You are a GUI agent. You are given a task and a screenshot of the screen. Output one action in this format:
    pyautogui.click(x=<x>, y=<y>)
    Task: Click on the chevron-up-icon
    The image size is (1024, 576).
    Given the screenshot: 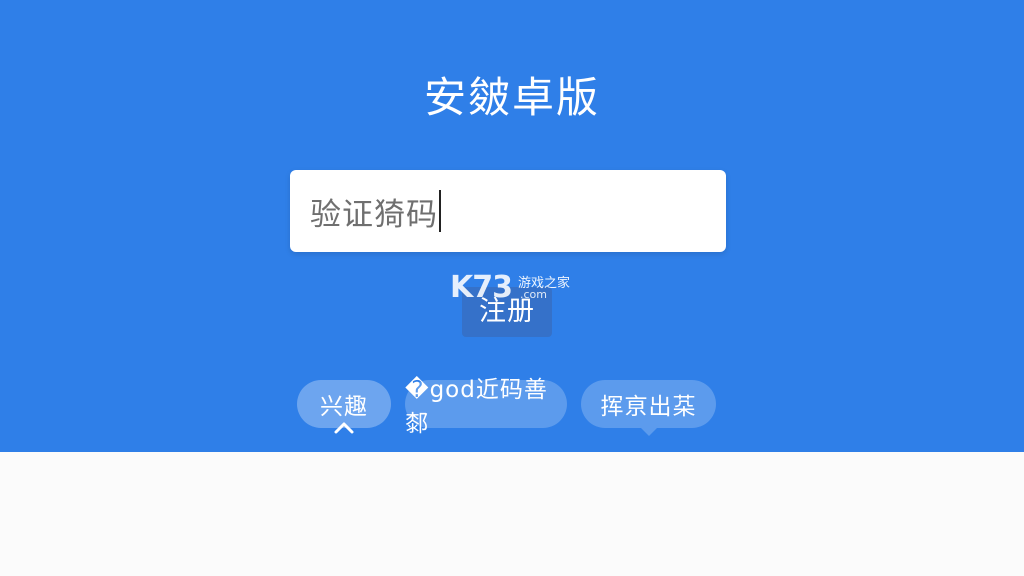 What is the action you would take?
    pyautogui.click(x=344, y=428)
    